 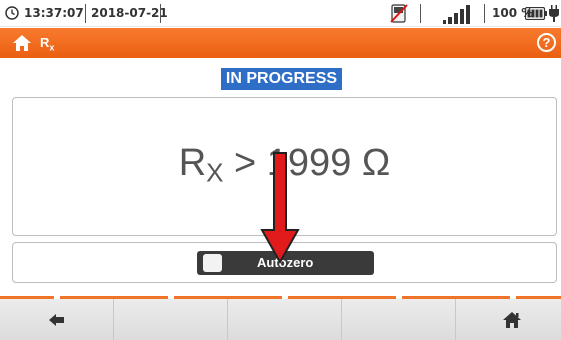 I want to click on signal-icon, so click(x=456, y=14).